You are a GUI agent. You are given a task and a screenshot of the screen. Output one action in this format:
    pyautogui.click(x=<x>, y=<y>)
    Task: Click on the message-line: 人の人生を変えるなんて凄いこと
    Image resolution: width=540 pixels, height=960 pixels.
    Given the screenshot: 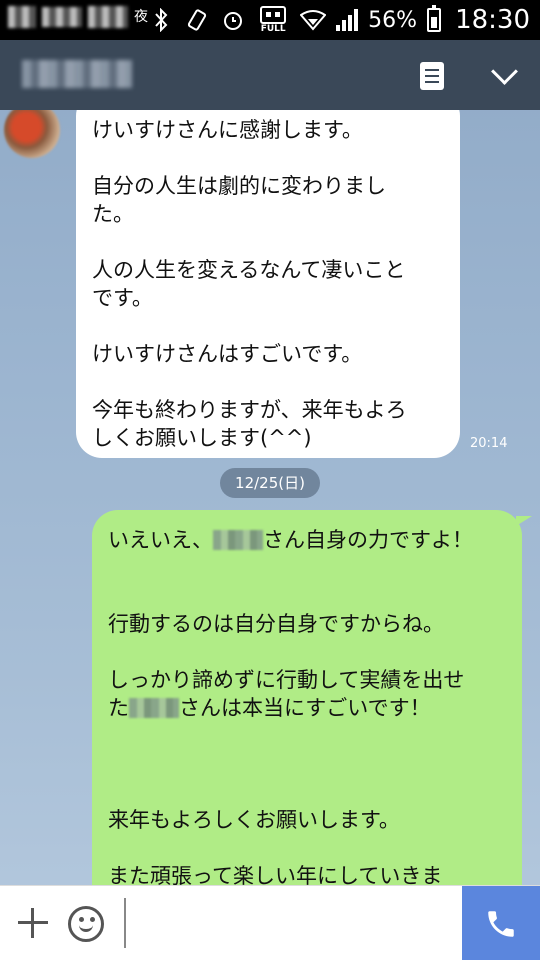 What is the action you would take?
    pyautogui.click(x=249, y=270)
    